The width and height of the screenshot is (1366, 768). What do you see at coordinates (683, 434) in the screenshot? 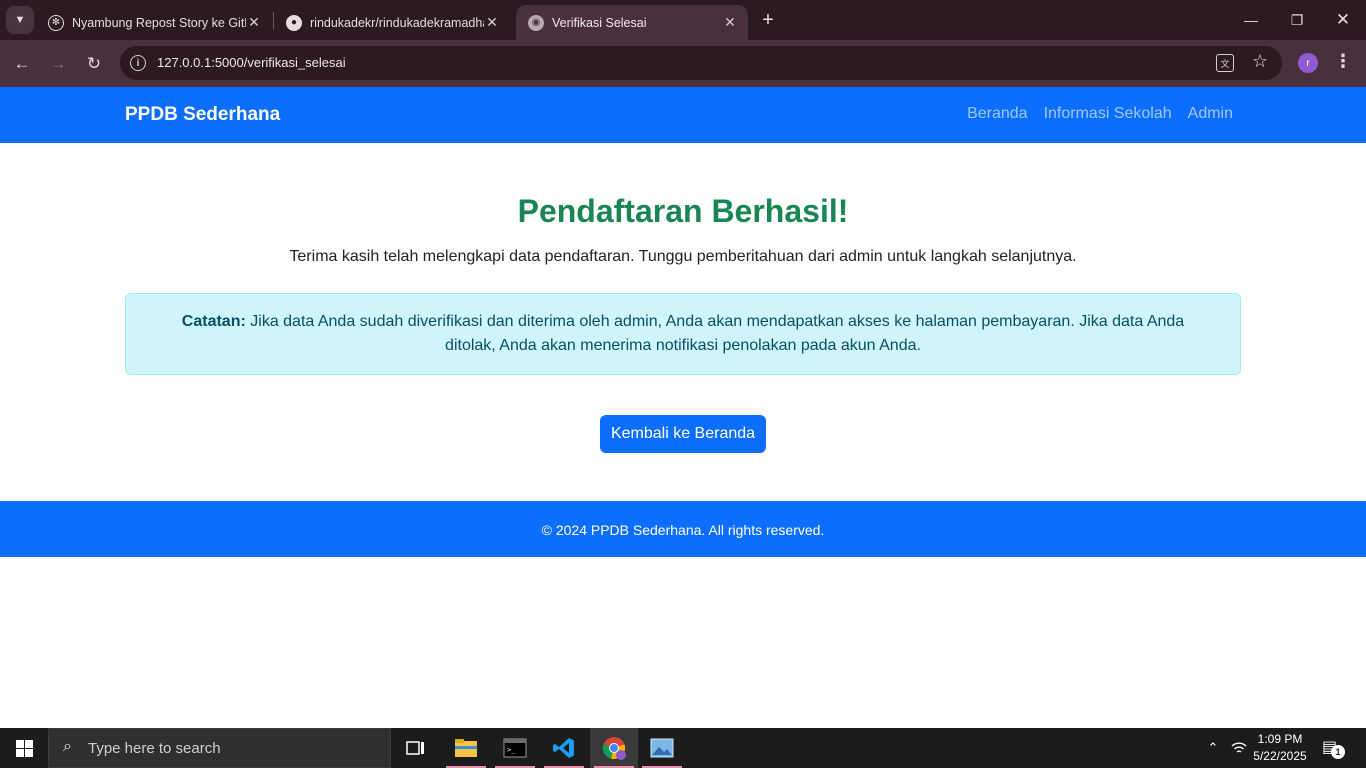
I see `back-home-button: Kembali ke Beranda` at bounding box center [683, 434].